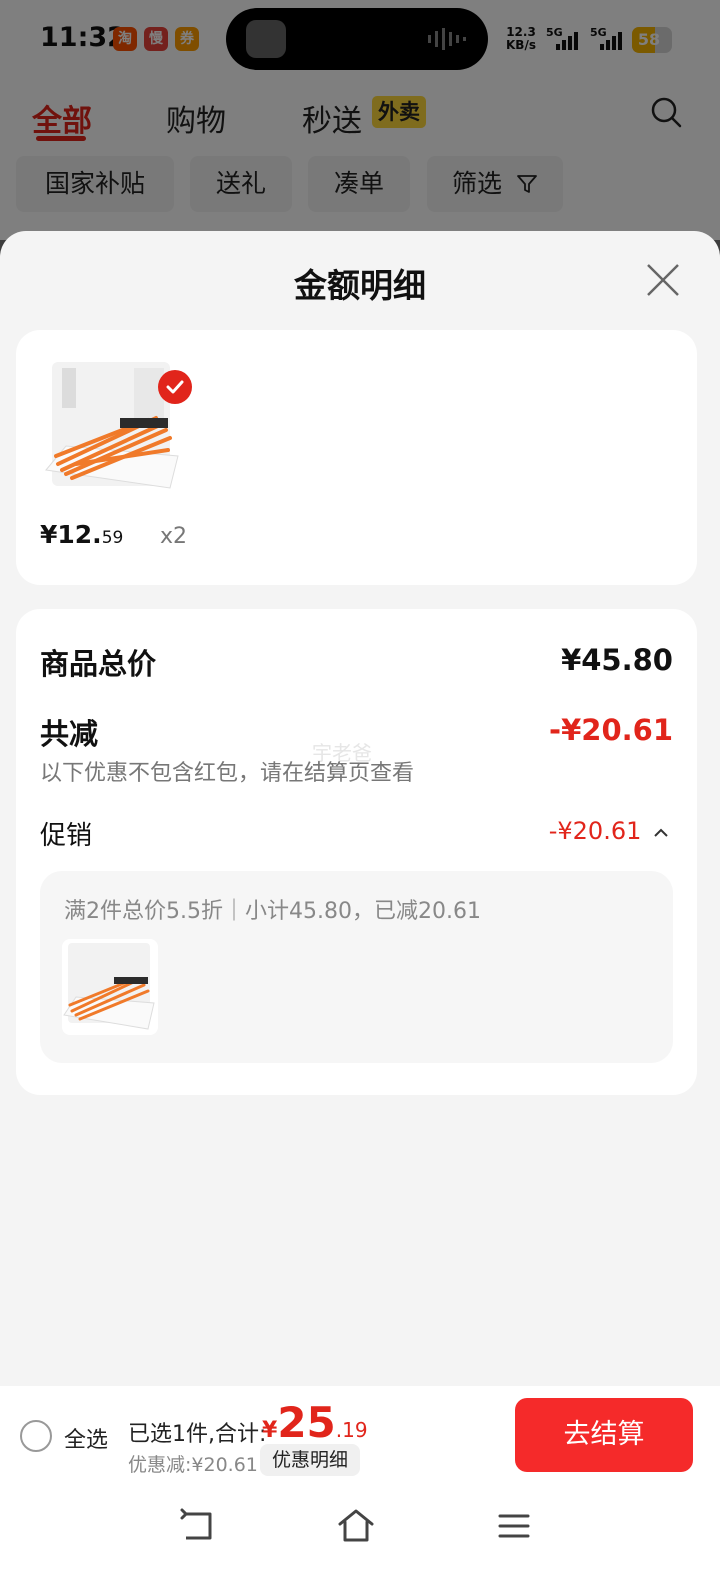 The height and width of the screenshot is (1584, 720). I want to click on price-integer: ¥12., so click(71, 534).